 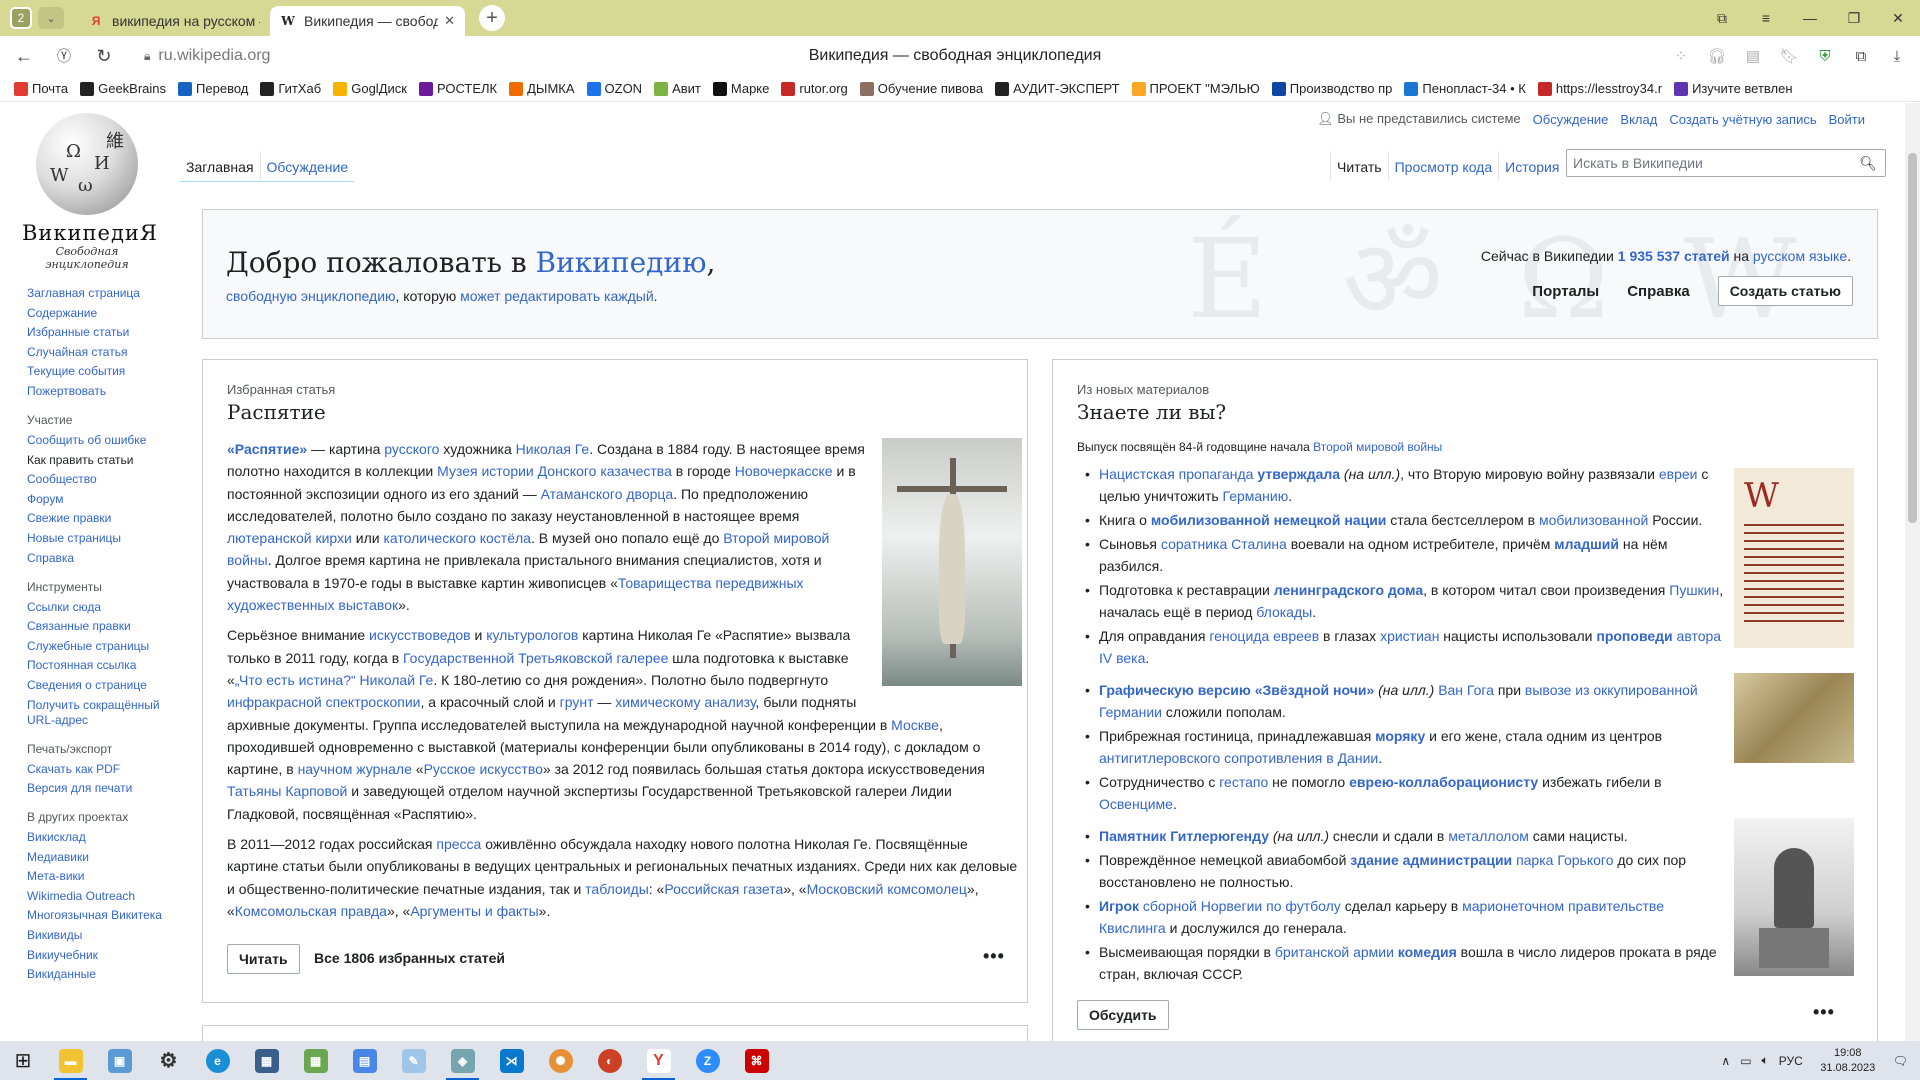 I want to click on bold-link: утверждала, so click(x=1298, y=474).